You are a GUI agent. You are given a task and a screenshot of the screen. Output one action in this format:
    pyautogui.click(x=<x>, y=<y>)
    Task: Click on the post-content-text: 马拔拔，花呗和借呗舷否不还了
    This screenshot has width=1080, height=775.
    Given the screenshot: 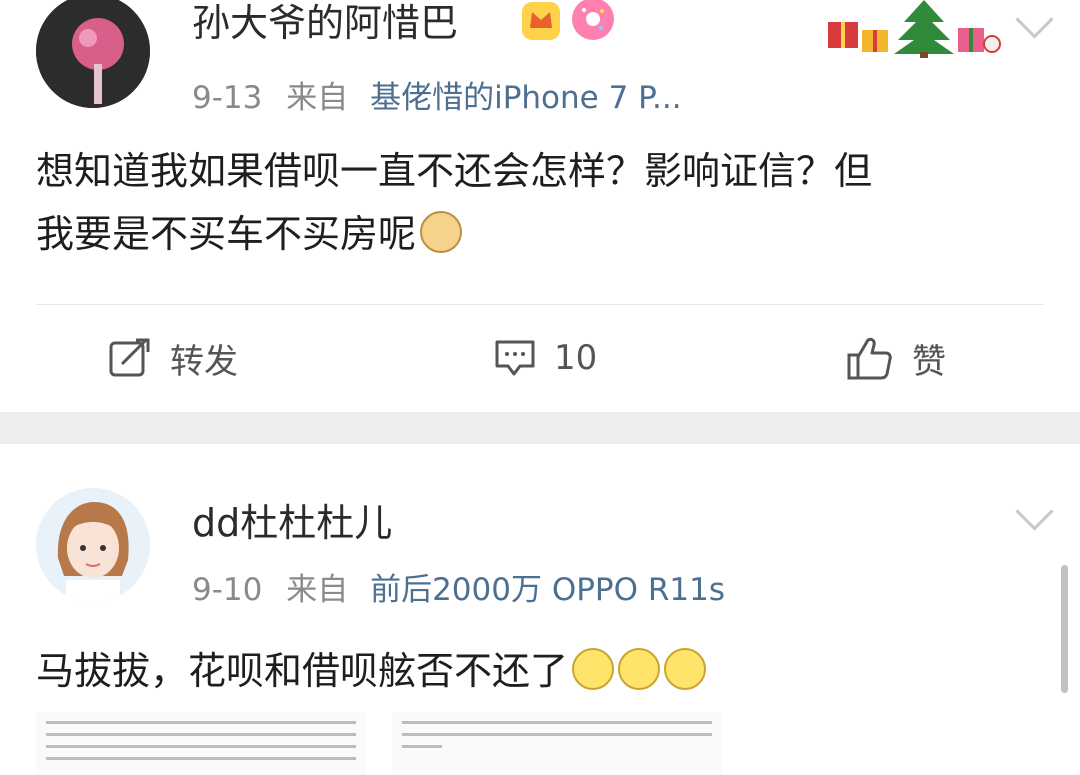 What is the action you would take?
    pyautogui.click(x=302, y=671)
    